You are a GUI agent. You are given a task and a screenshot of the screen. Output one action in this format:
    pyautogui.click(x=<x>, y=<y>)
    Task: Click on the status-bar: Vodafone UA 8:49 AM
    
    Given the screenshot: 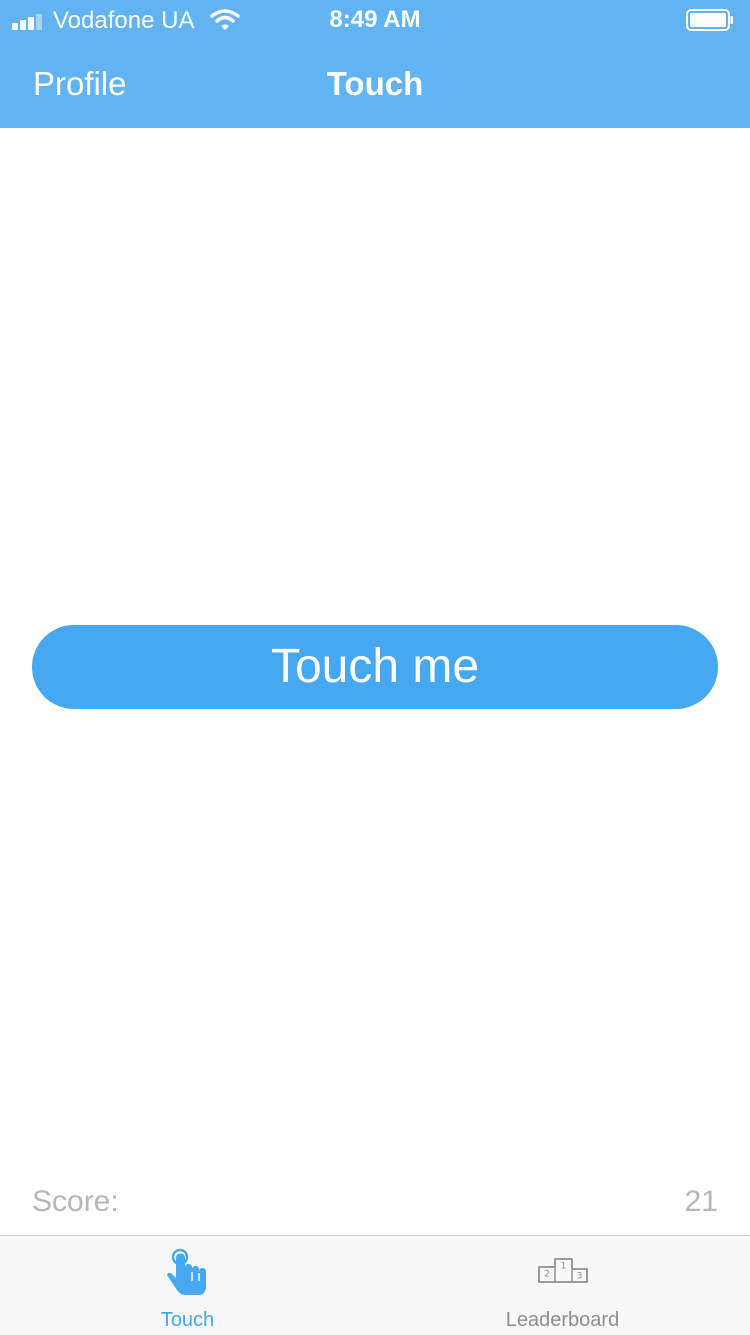 What is the action you would take?
    pyautogui.click(x=375, y=20)
    